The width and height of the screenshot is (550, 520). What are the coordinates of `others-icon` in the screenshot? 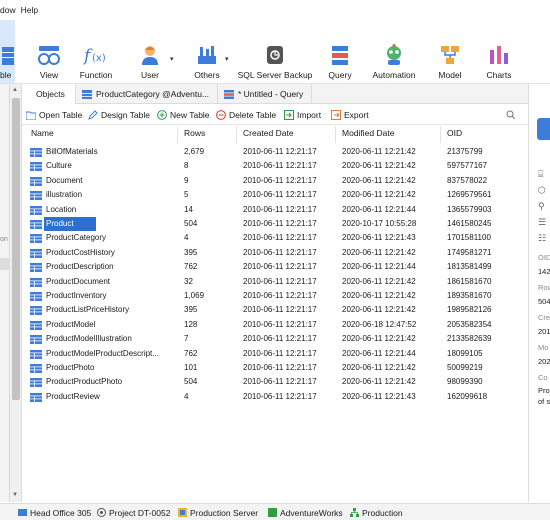 It's located at (207, 55).